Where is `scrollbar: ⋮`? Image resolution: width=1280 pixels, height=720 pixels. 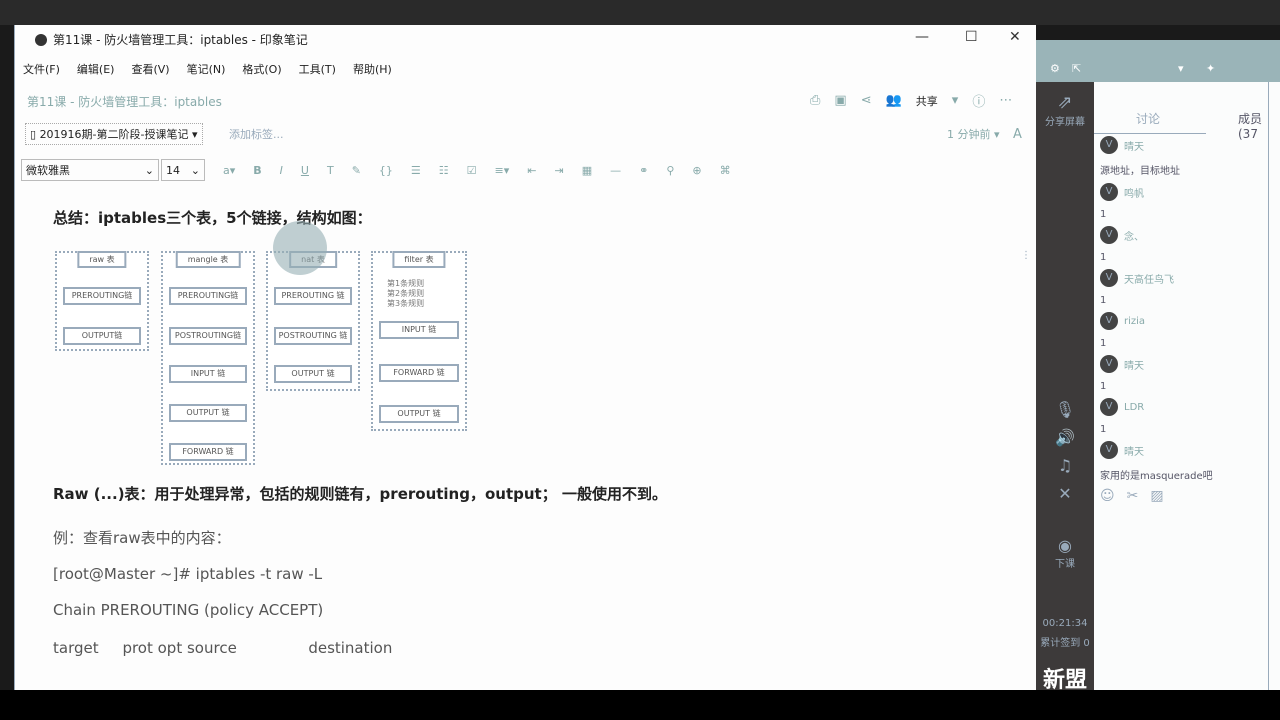
scrollbar: ⋮ is located at coordinates (1026, 255).